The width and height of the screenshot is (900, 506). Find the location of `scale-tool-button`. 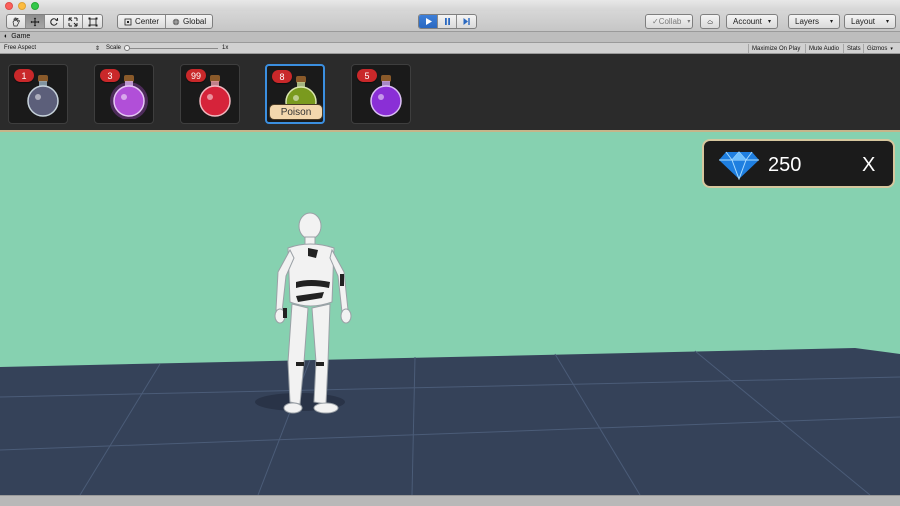

scale-tool-button is located at coordinates (73, 21).